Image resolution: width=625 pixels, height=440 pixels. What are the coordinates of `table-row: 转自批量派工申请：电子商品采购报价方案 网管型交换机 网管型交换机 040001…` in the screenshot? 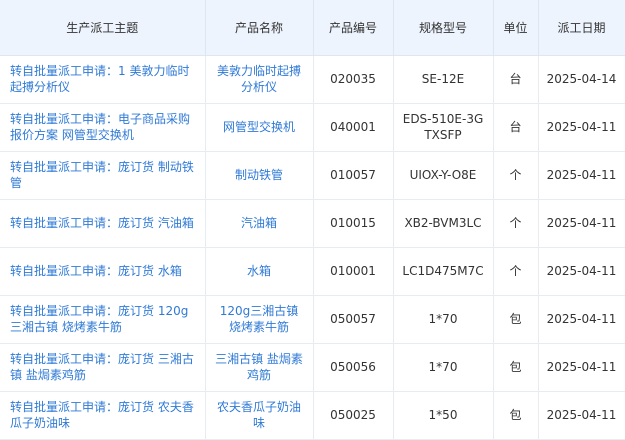 It's located at (312, 127).